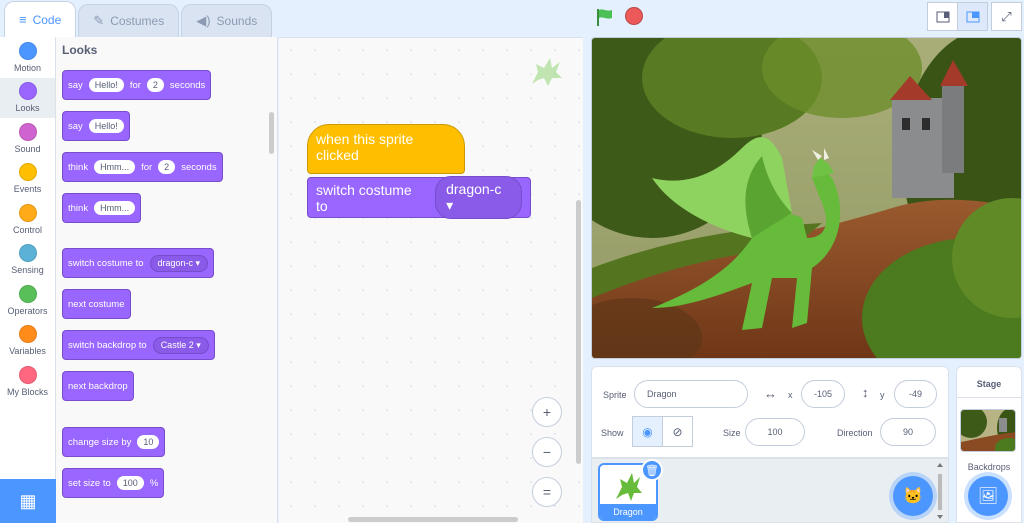  Describe the element at coordinates (27, 293) in the screenshot. I see `operators-dot-icon` at that location.